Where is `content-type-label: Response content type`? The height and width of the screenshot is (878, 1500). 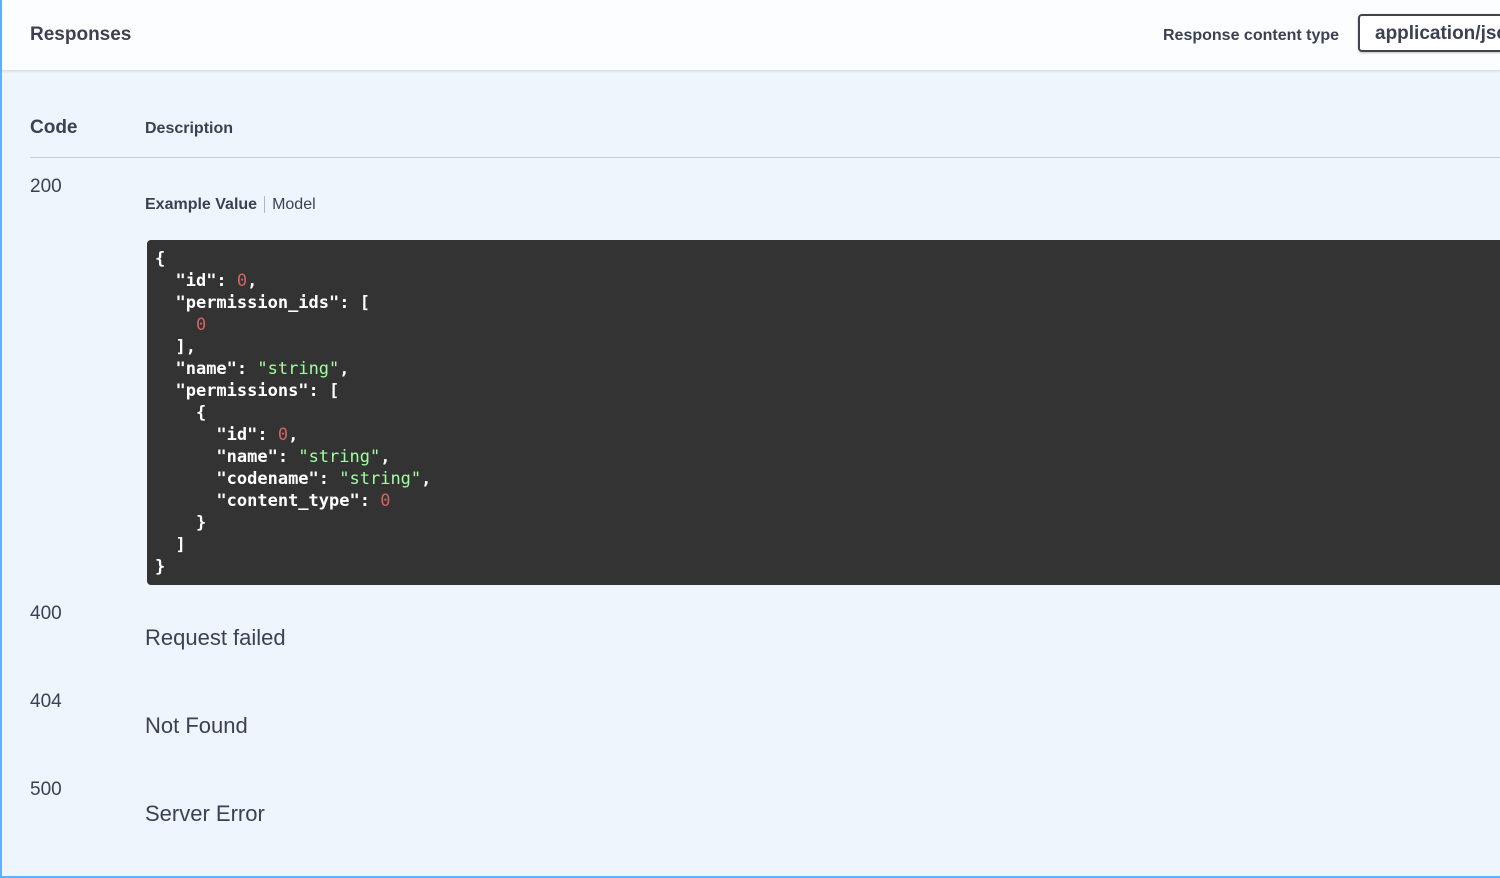
content-type-label: Response content type is located at coordinates (1251, 35).